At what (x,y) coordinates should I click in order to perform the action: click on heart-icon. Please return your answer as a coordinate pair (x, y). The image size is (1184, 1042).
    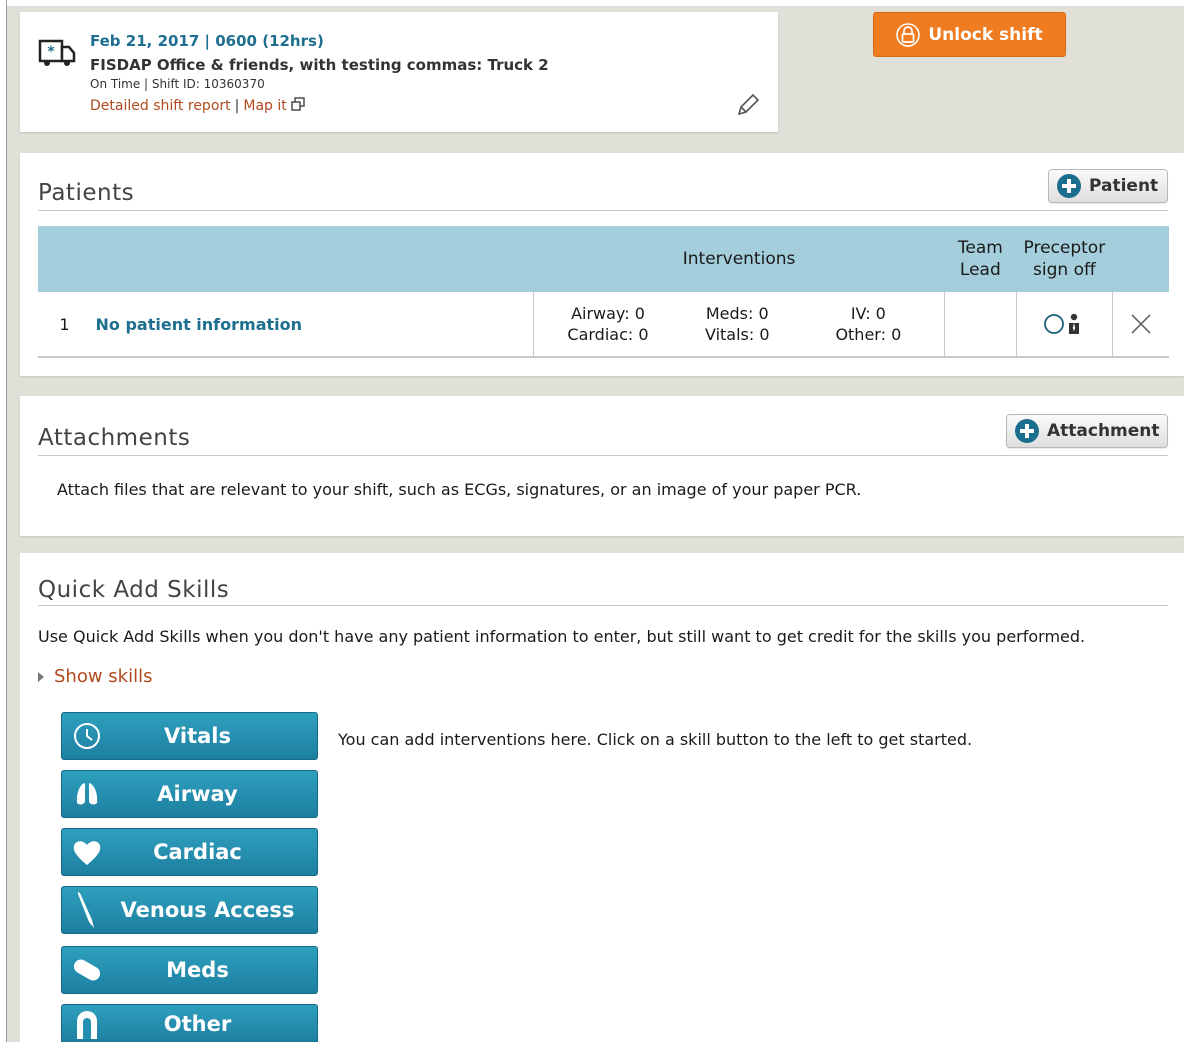
    Looking at the image, I should click on (87, 852).